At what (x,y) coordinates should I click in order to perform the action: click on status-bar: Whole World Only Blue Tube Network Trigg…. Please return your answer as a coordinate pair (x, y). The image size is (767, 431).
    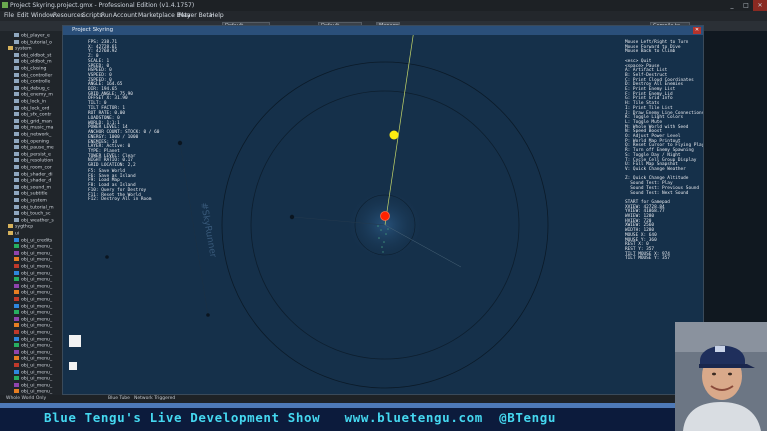
    Looking at the image, I should click on (383, 399).